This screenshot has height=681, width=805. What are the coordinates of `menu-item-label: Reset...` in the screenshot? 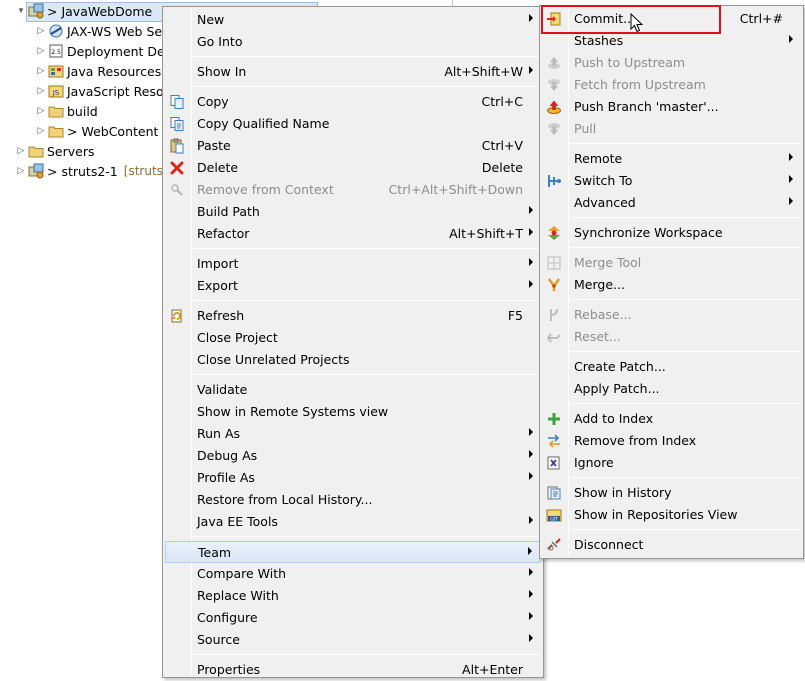 It's located at (597, 336).